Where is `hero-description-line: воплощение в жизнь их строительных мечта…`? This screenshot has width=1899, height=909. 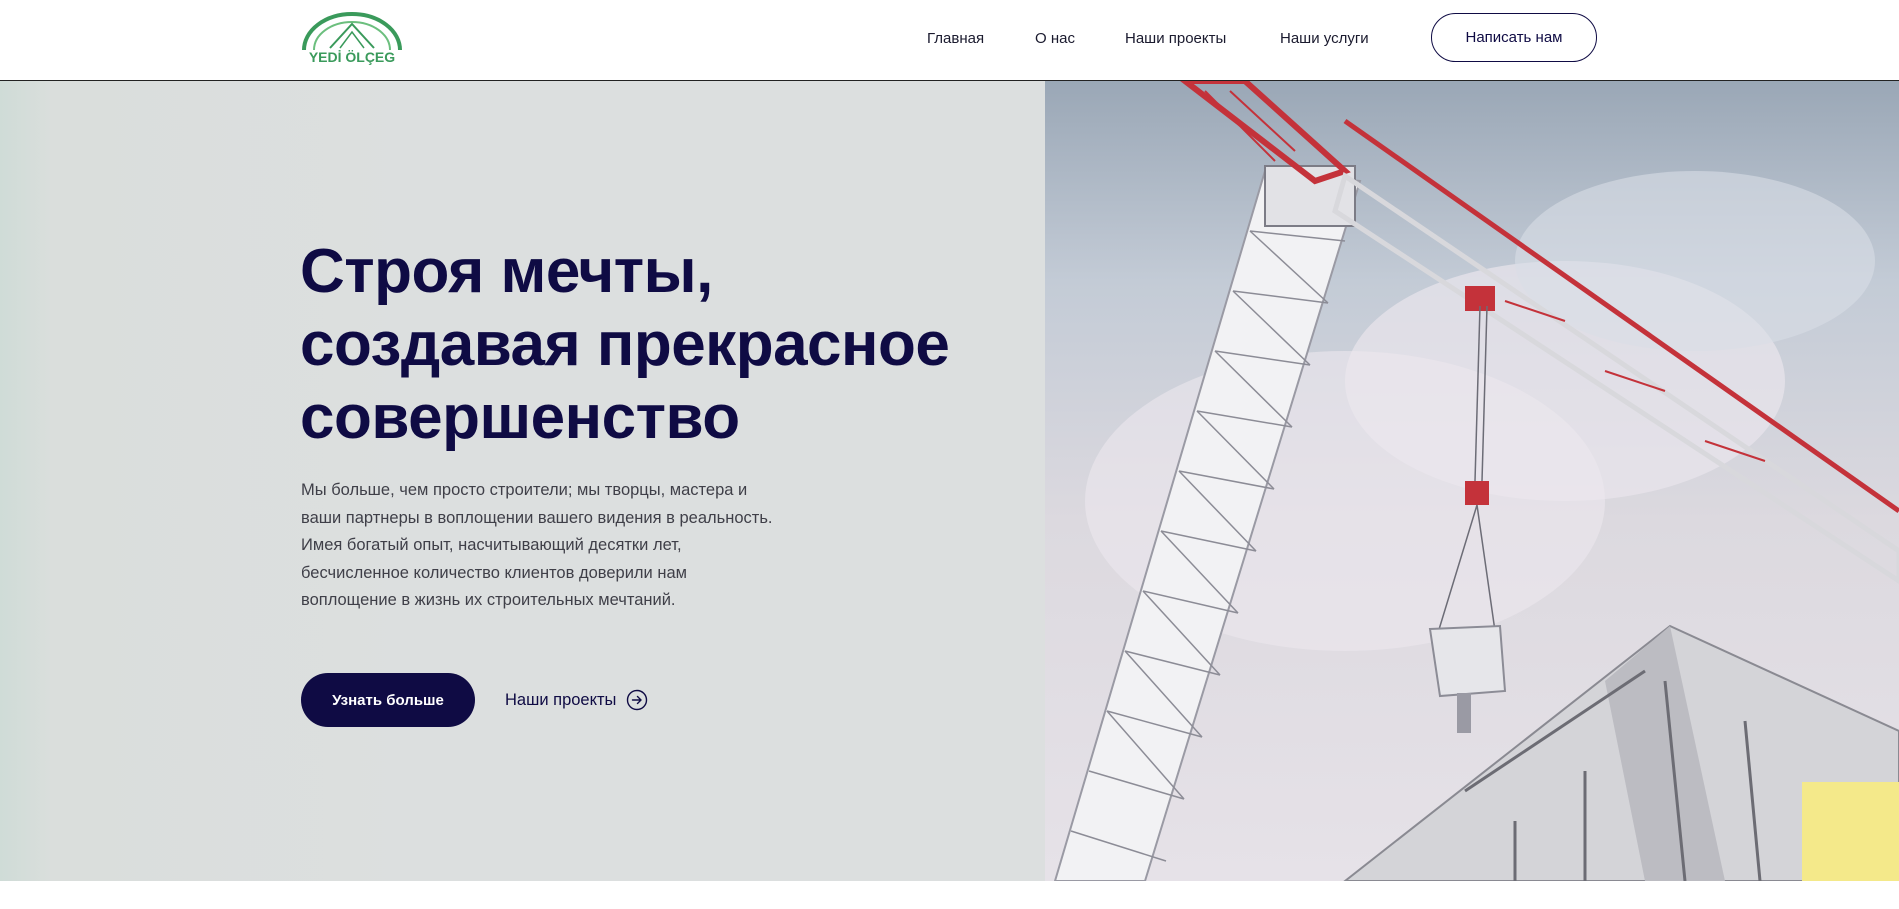
hero-description-line: воплощение в жизнь их строительных мечта… is located at coordinates (488, 600).